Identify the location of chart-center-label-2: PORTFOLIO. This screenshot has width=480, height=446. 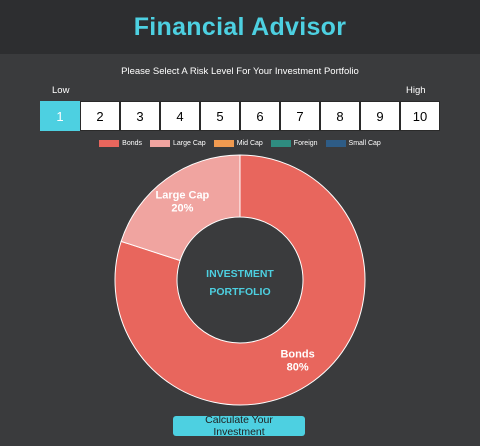
(239, 292).